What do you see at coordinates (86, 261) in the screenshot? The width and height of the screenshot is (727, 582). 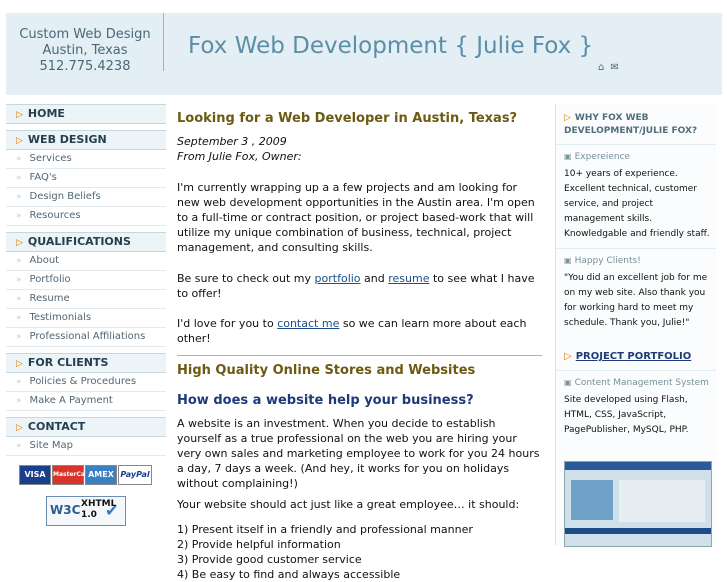 I see `nav-item-about: » About` at bounding box center [86, 261].